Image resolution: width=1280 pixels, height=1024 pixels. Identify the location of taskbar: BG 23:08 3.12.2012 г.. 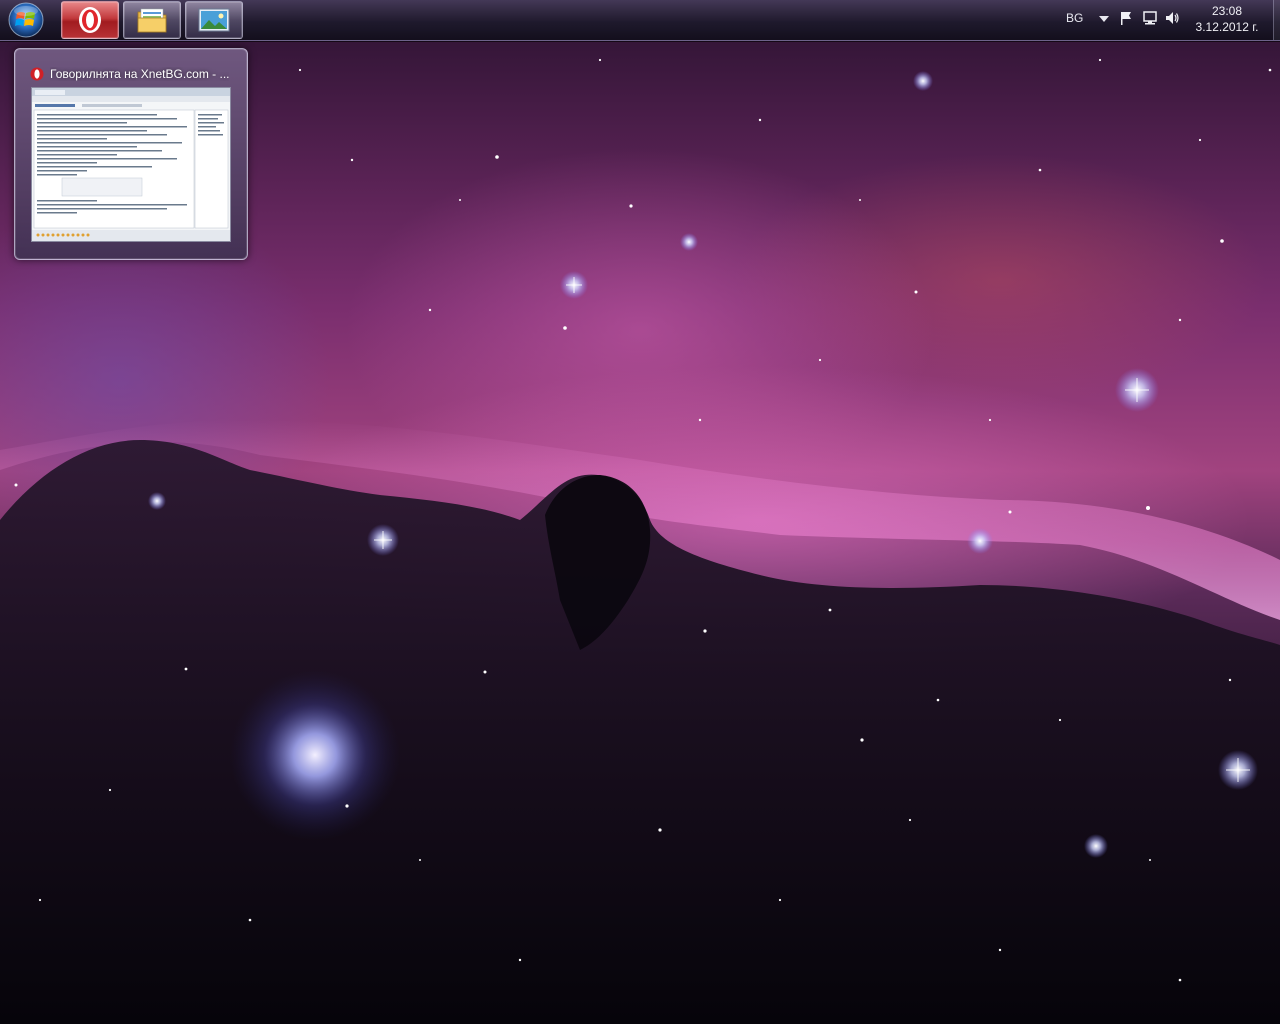
(640, 20).